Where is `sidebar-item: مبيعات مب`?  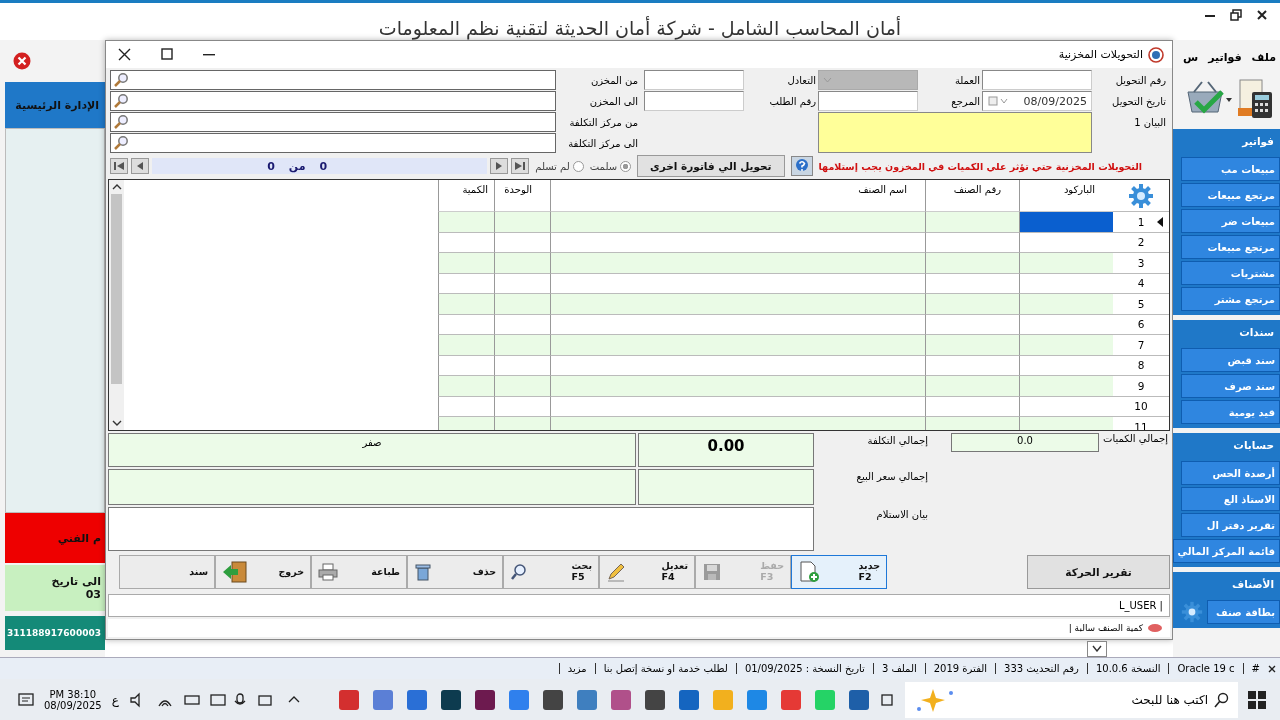
sidebar-item: مبيعات مب is located at coordinates (1230, 169).